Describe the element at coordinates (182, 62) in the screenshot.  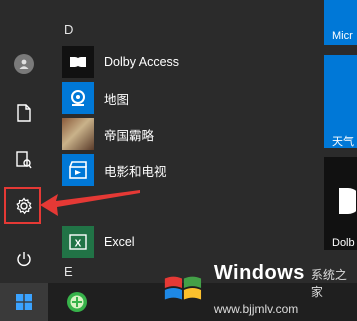
I see `app-item-dolby-access: Dolby Access` at that location.